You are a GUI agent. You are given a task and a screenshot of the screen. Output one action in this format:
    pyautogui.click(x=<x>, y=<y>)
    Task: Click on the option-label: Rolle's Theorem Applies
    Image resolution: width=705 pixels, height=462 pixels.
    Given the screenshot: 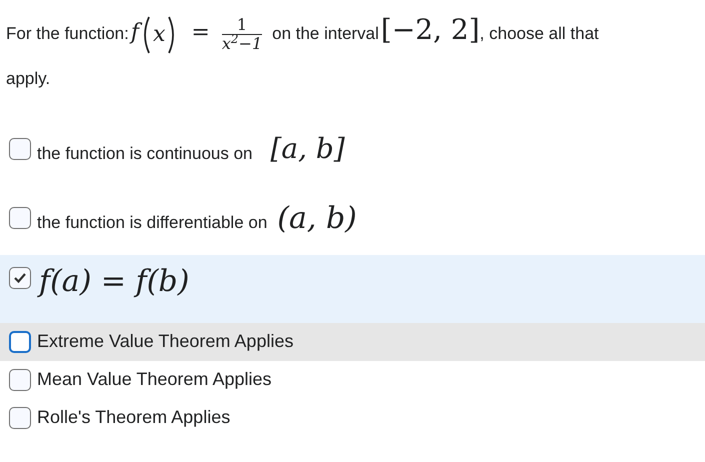 What is the action you would take?
    pyautogui.click(x=133, y=418)
    